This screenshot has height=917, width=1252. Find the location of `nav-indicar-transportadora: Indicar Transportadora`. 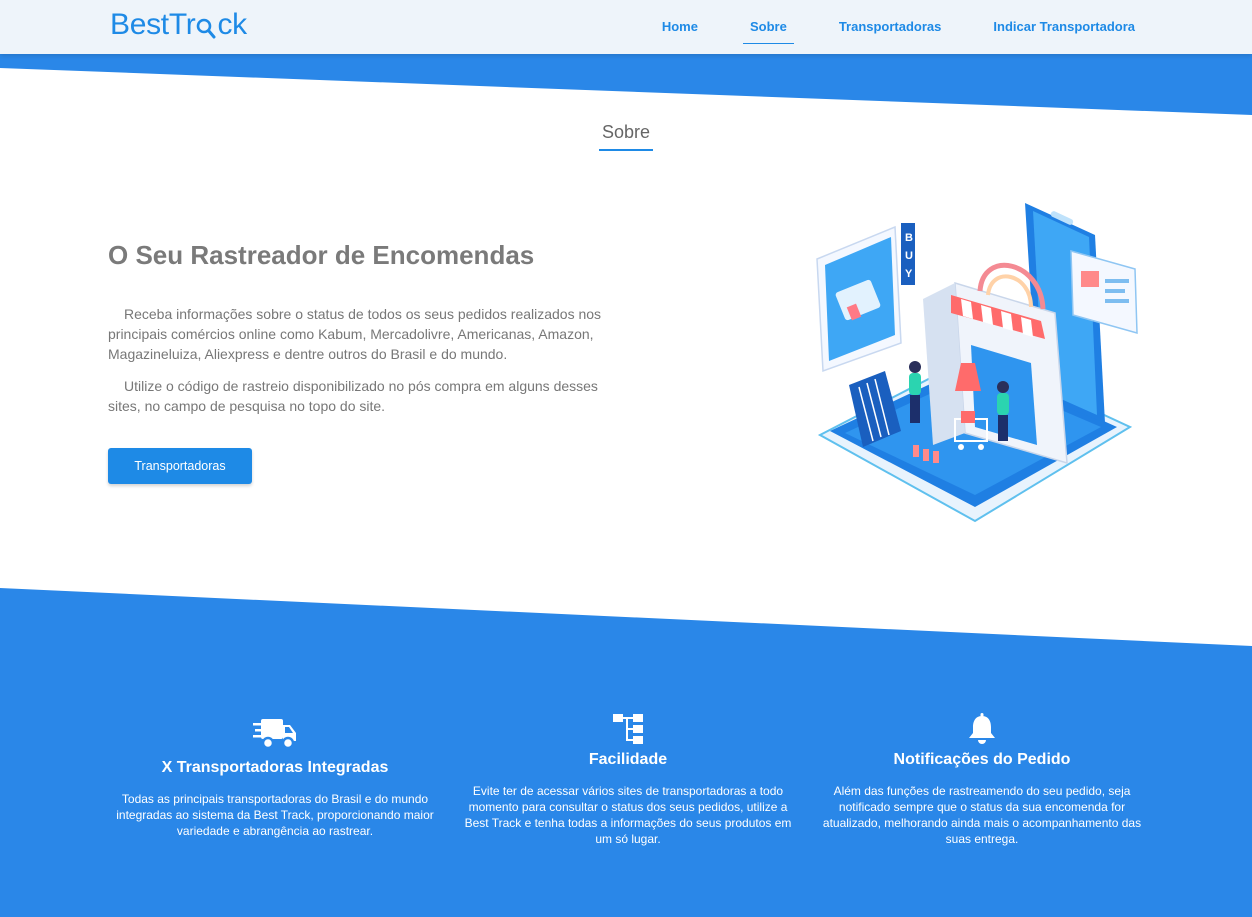

nav-indicar-transportadora: Indicar Transportadora is located at coordinates (1064, 27).